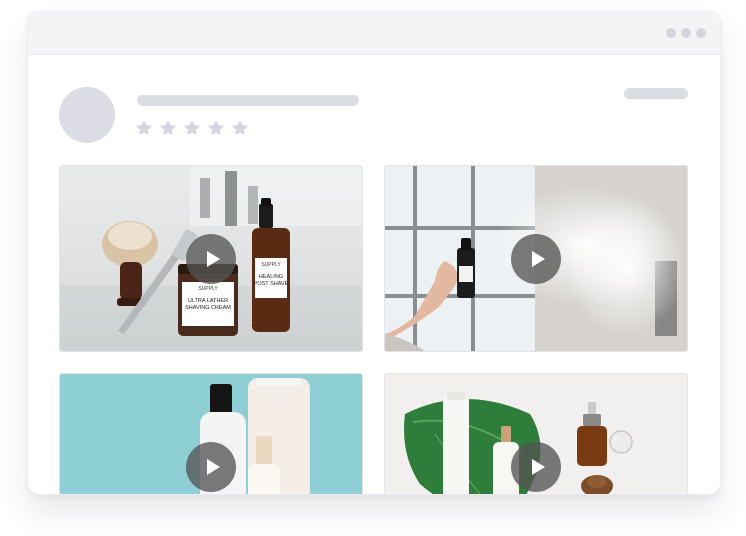  I want to click on video-thumbnail-lotion, so click(211, 433).